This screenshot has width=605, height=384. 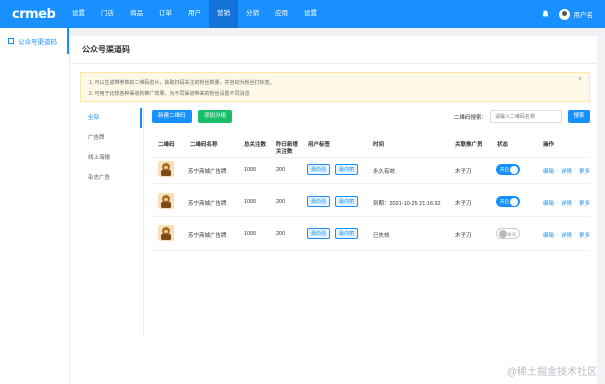 What do you see at coordinates (11, 41) in the screenshot?
I see `document-icon` at bounding box center [11, 41].